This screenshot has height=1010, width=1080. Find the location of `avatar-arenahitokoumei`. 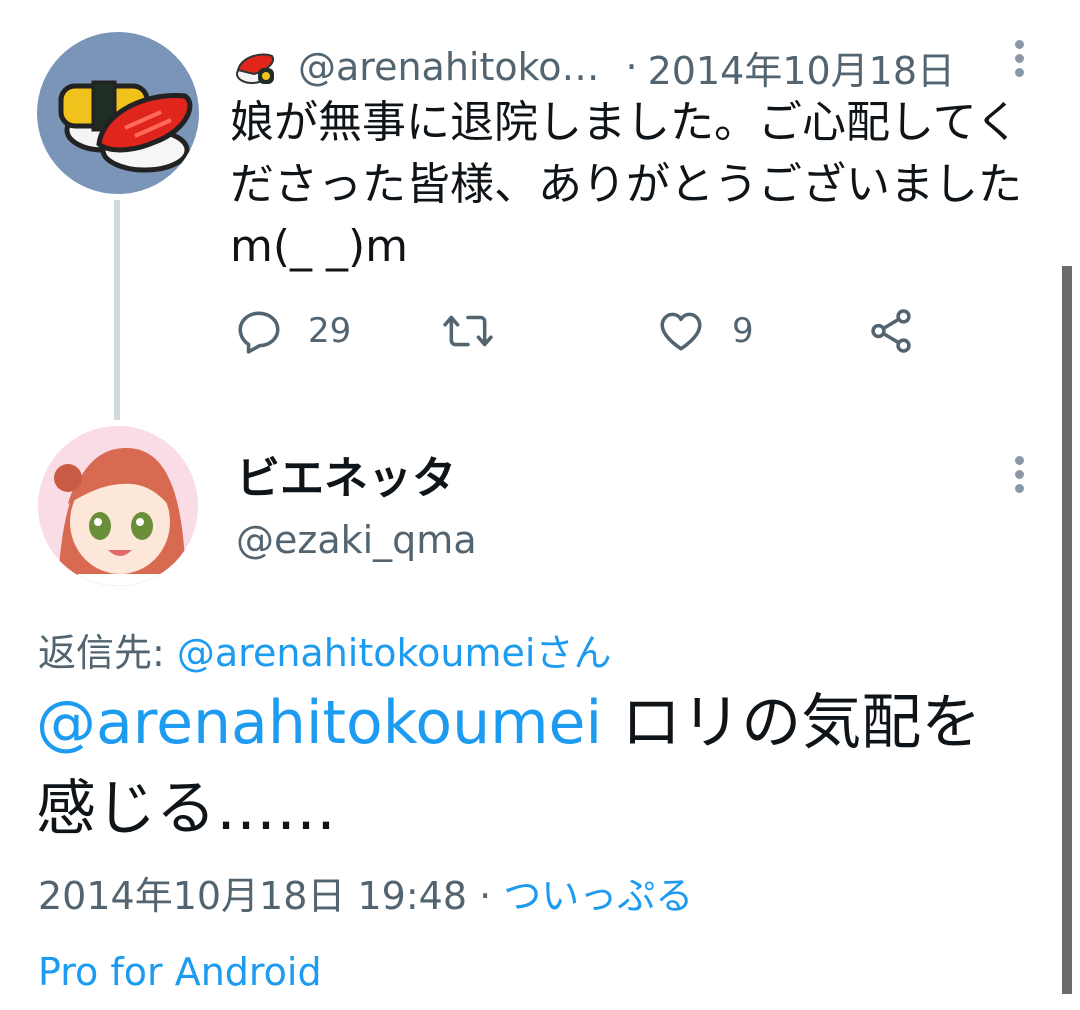

avatar-arenahitokoumei is located at coordinates (118, 113).